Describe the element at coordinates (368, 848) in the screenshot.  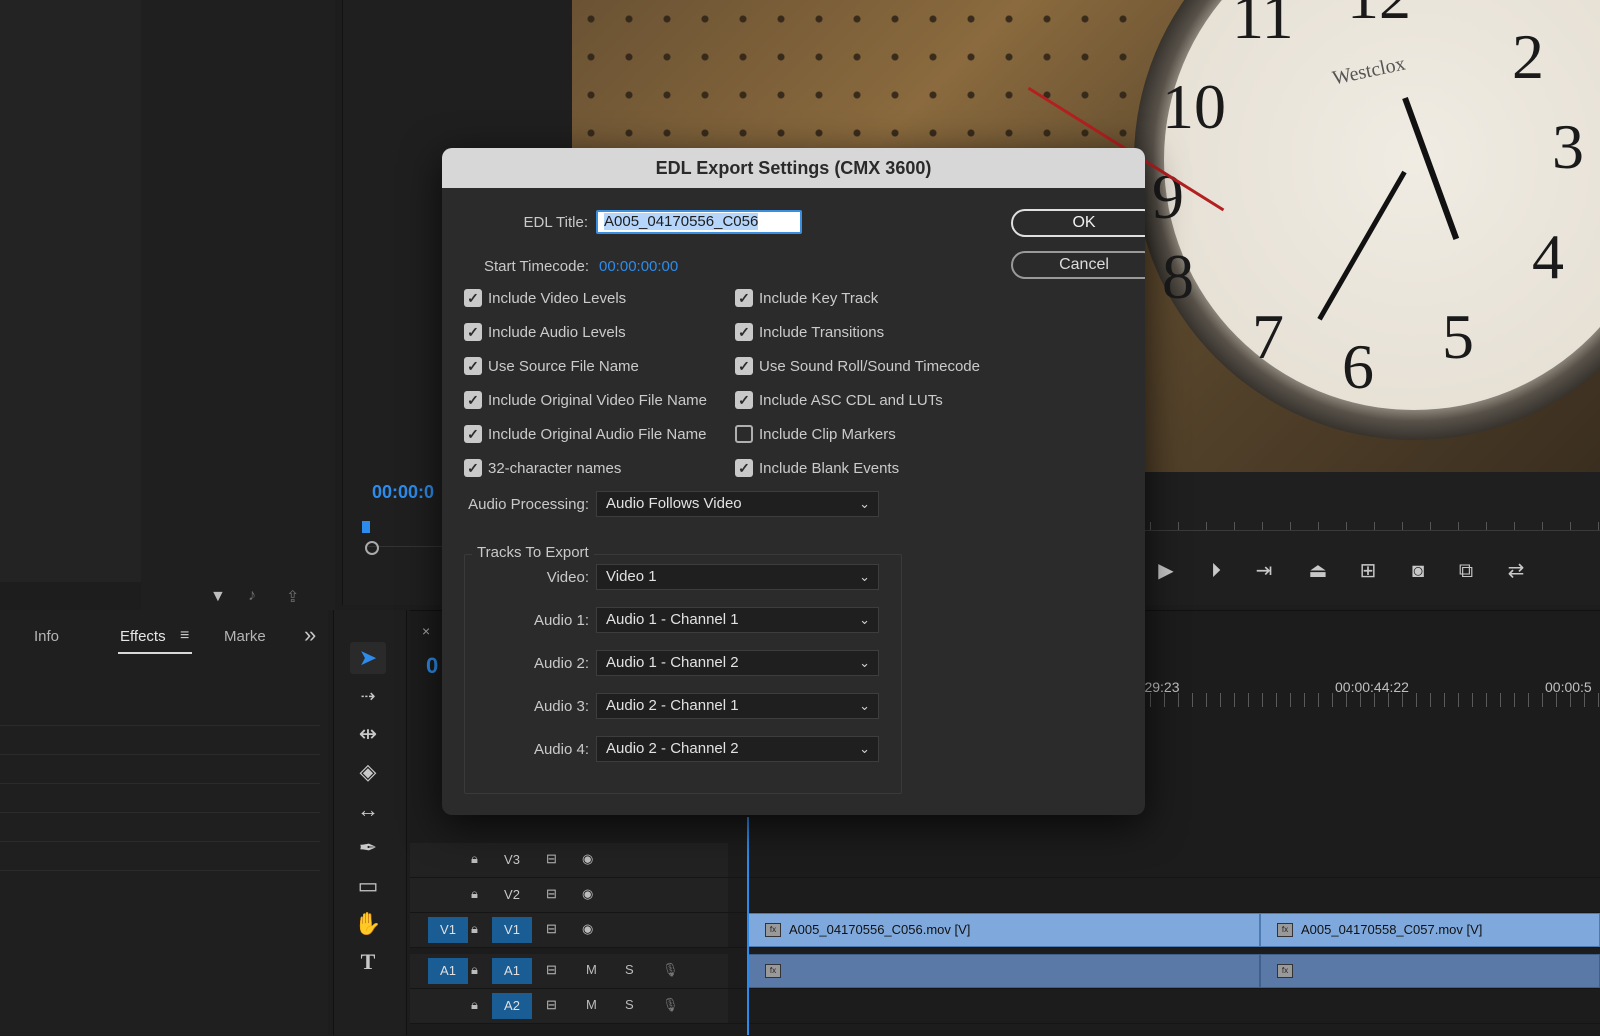
I see `pen-tool-icon: ✒` at that location.